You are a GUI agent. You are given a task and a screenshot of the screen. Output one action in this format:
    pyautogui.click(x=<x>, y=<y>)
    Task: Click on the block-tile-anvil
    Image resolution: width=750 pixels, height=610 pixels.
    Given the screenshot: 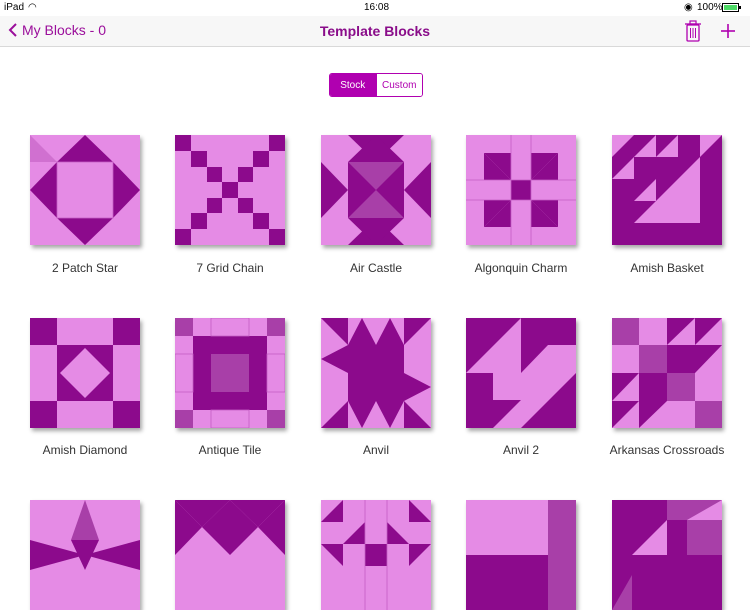 What is the action you would take?
    pyautogui.click(x=376, y=373)
    